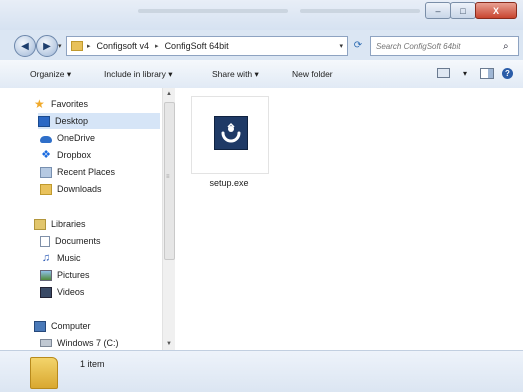 This screenshot has height=392, width=523. Describe the element at coordinates (40, 224) in the screenshot. I see `libraries-icon` at that location.